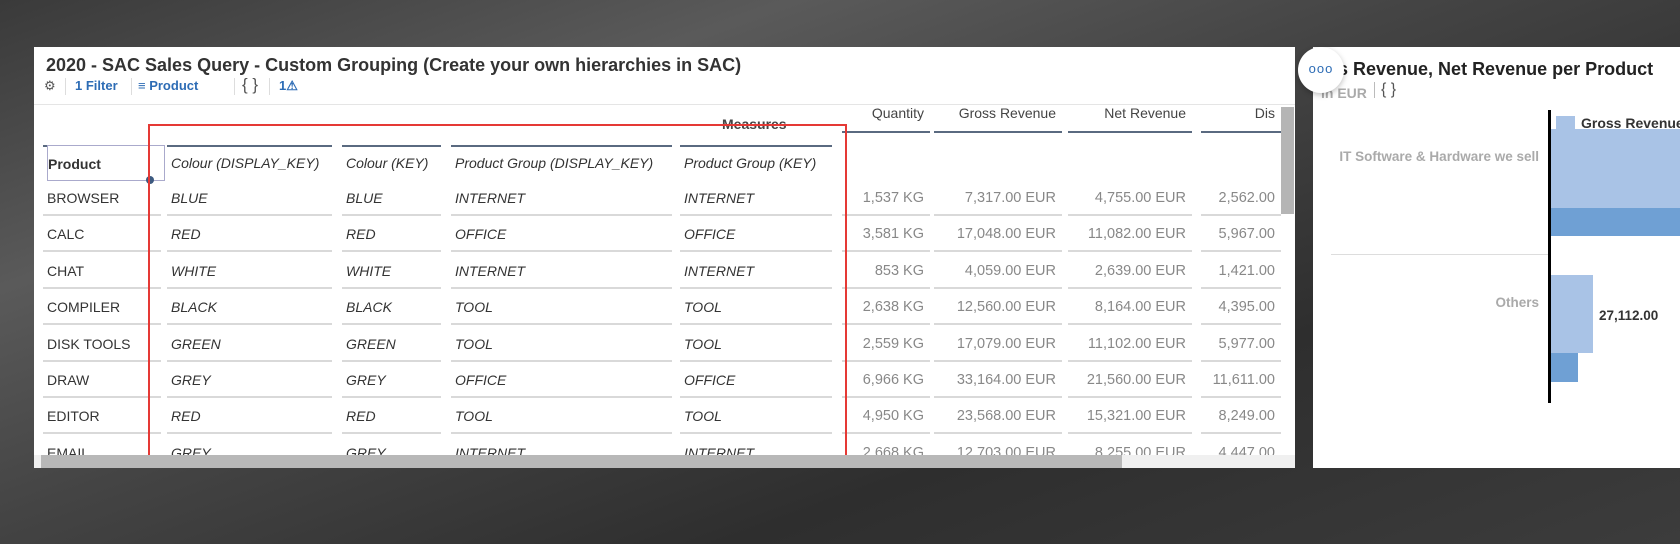  Describe the element at coordinates (1321, 70) in the screenshot. I see `more-options-button: ooo` at that location.